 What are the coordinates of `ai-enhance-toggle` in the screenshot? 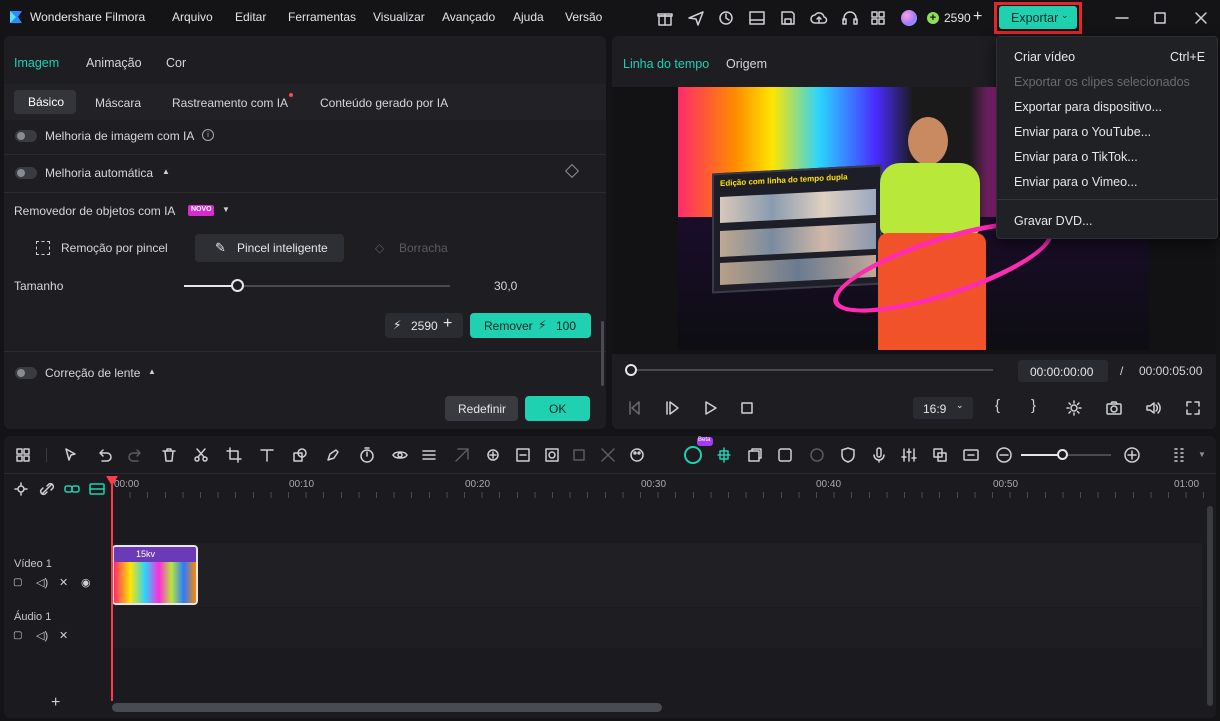 It's located at (26, 136).